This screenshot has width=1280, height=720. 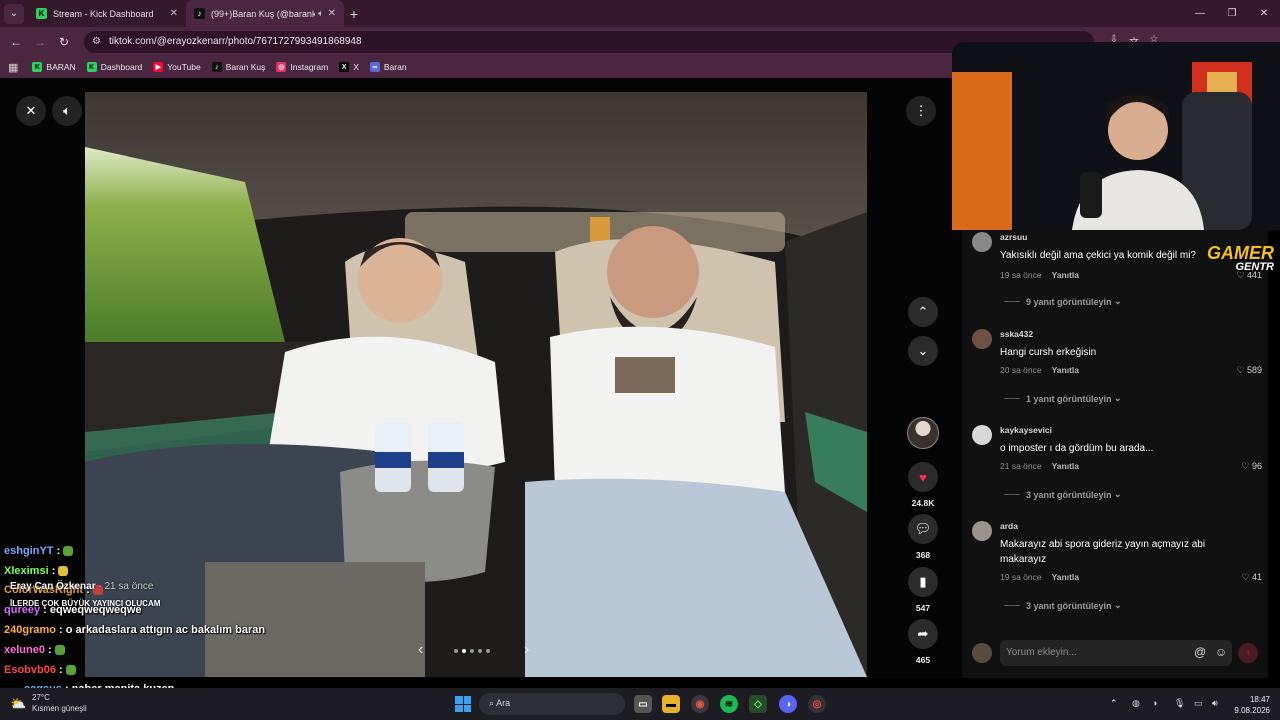 I want to click on comment-like: ♡ 41, so click(x=1251, y=577).